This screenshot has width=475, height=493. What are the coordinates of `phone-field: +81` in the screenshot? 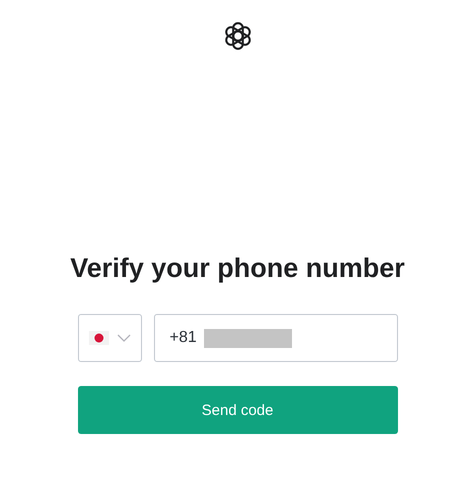 It's located at (276, 338).